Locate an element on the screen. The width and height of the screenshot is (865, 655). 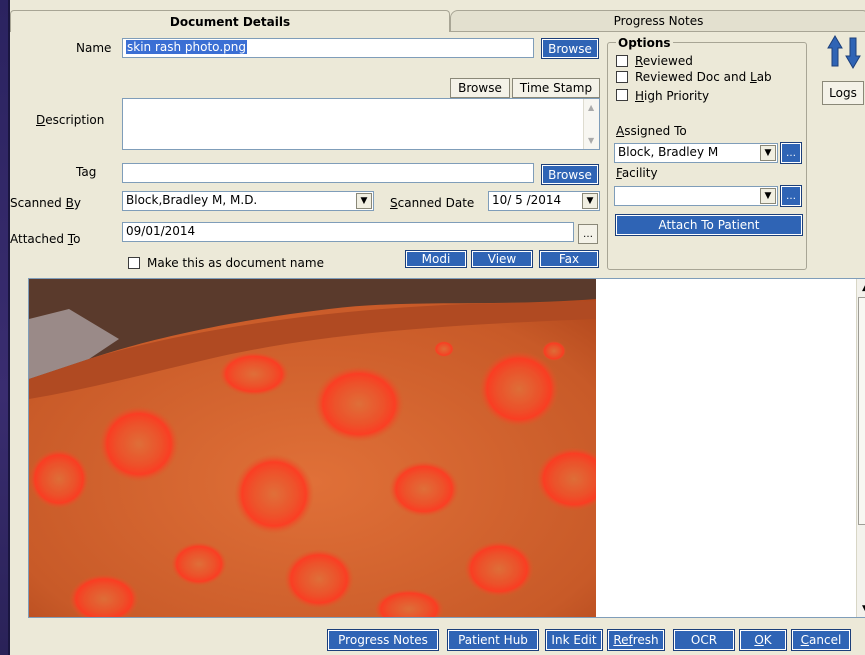
cancel-button: Cancel is located at coordinates (821, 640).